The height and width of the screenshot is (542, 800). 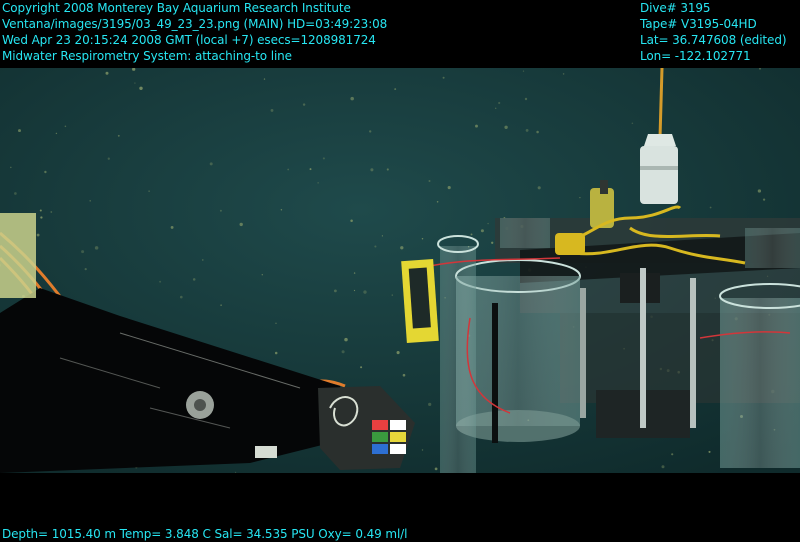 What do you see at coordinates (713, 40) in the screenshot?
I see `latitude: Lat= 36.747608 (edited)` at bounding box center [713, 40].